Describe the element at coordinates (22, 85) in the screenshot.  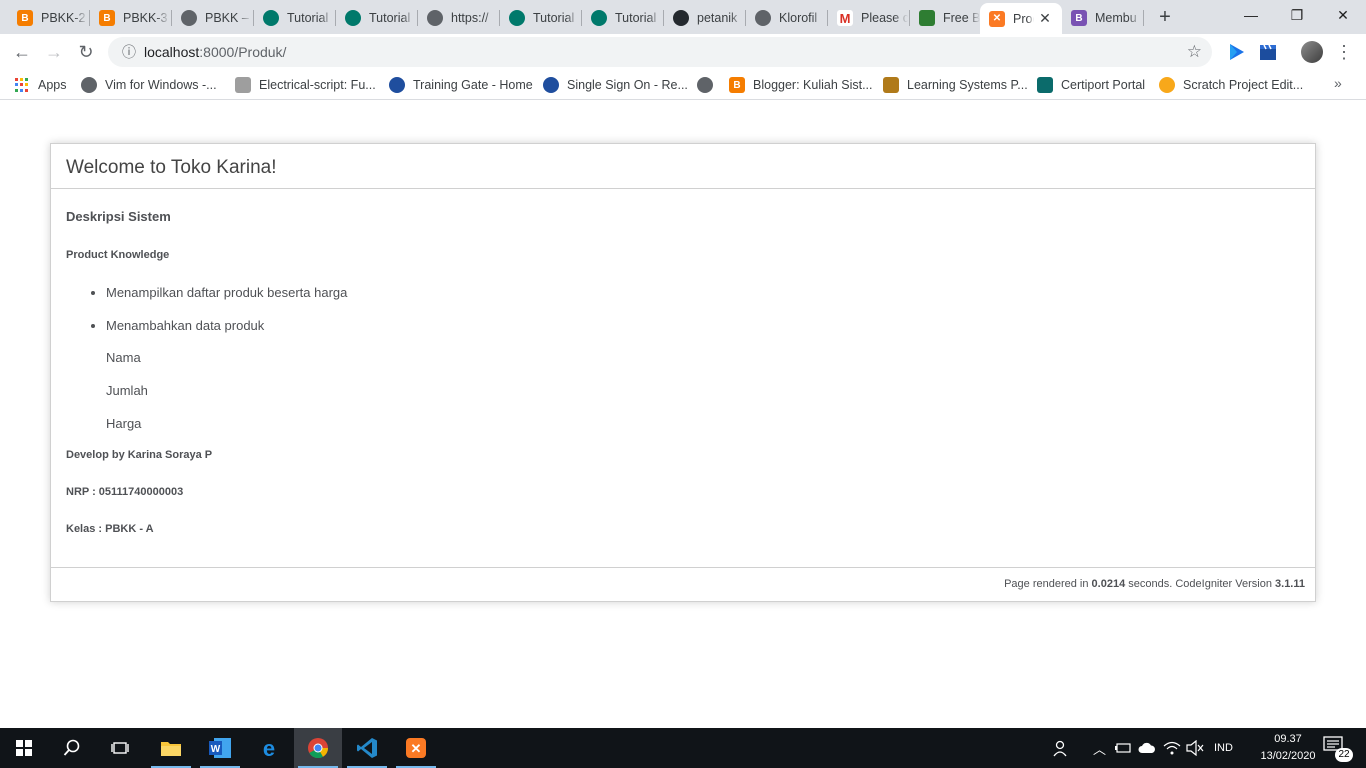
I see `apps-grid-icon` at that location.